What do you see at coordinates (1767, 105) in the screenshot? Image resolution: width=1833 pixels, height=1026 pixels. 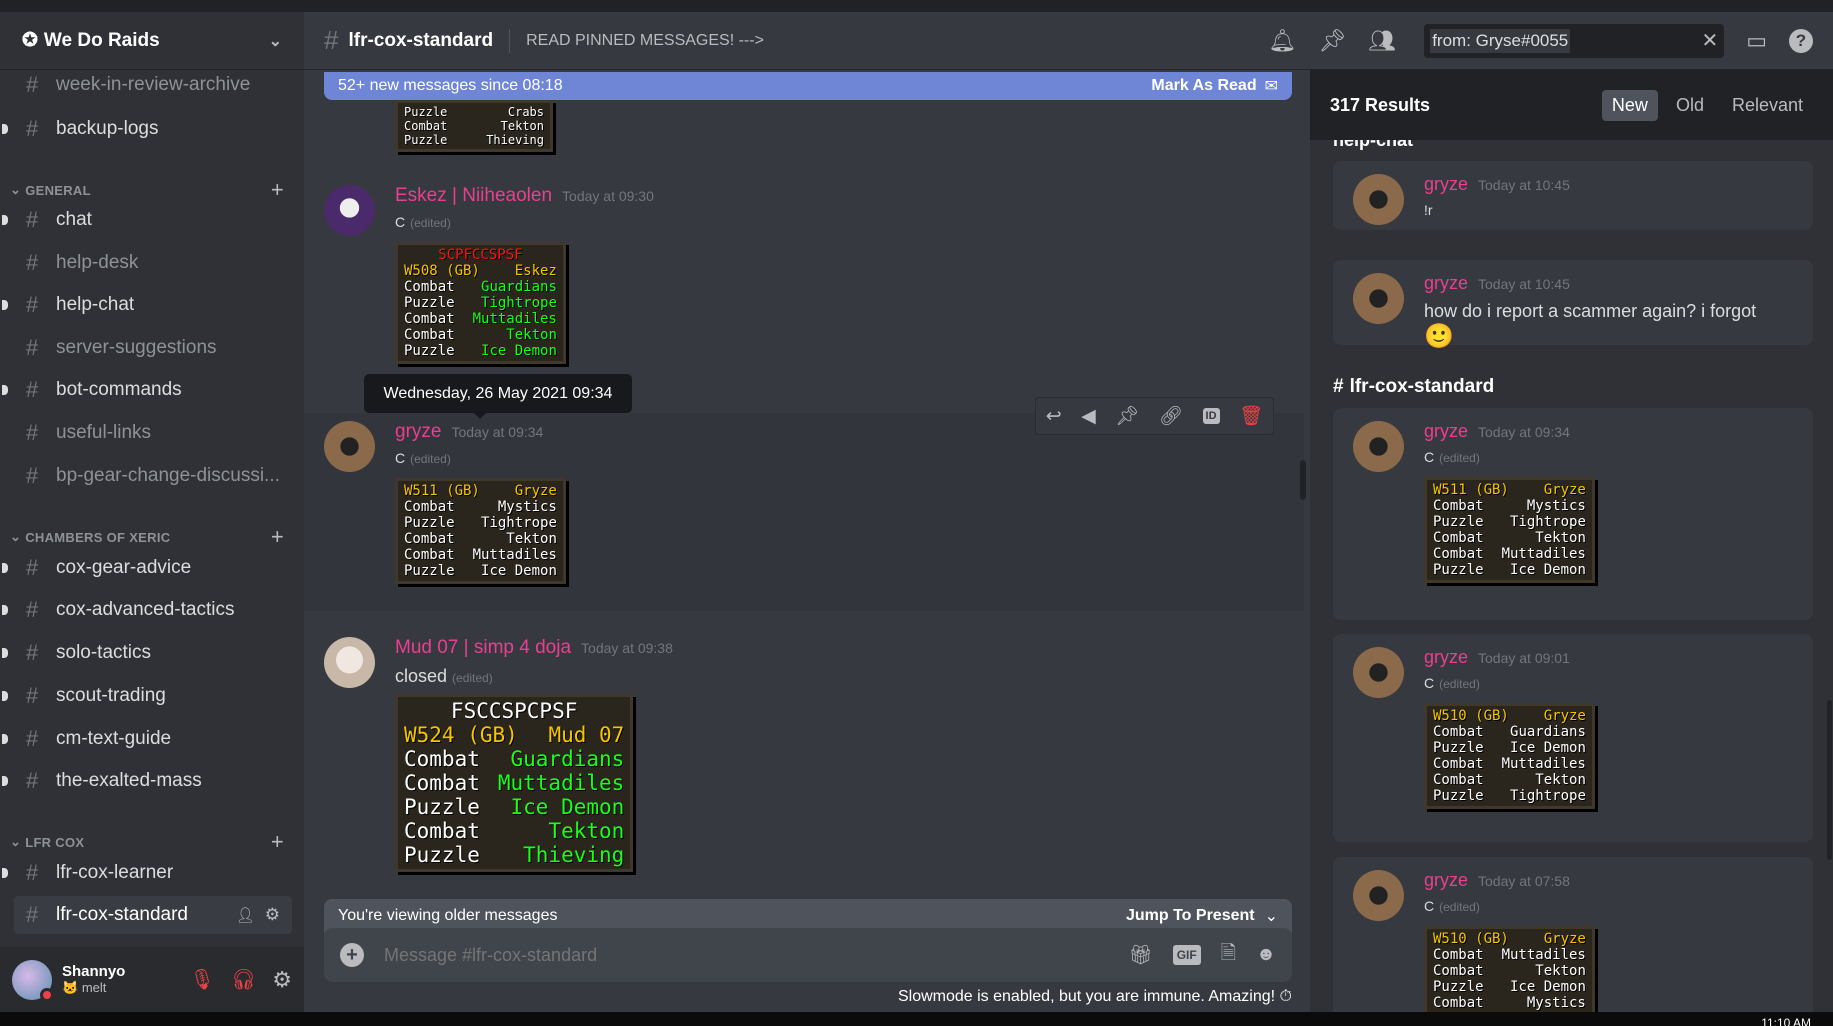 I see `sort-relevant-tab: Relevant` at bounding box center [1767, 105].